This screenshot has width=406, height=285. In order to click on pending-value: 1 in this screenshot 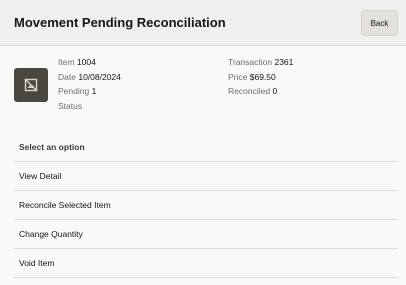, I will do `click(94, 91)`.